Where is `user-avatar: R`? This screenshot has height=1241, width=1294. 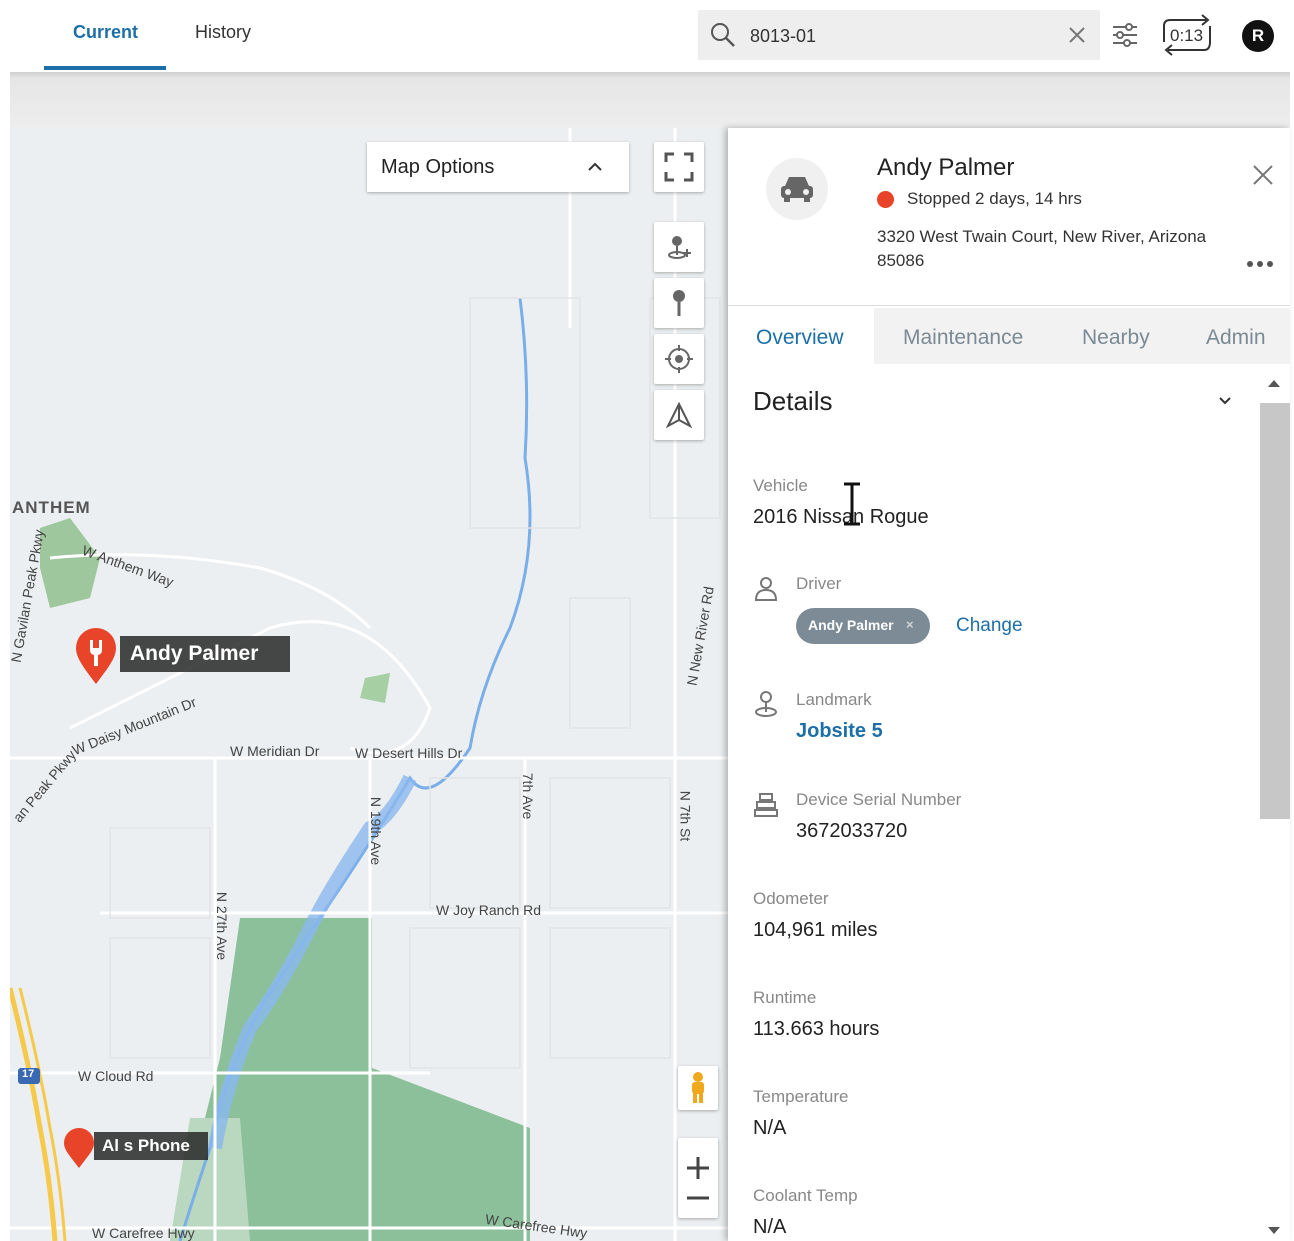 user-avatar: R is located at coordinates (1258, 36).